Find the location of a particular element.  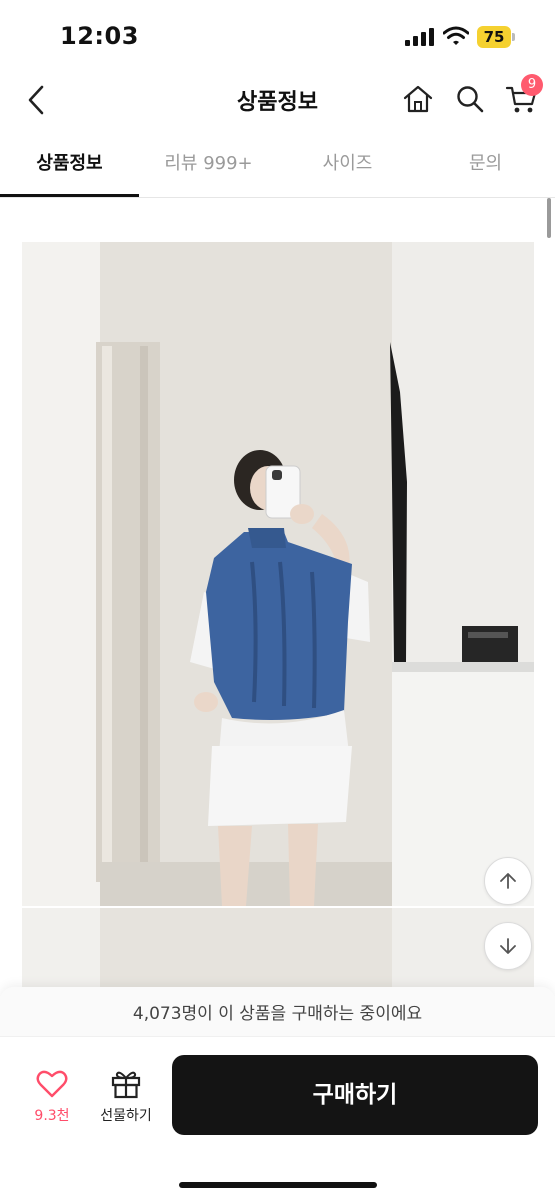

gift-label: 선물하기 is located at coordinates (126, 1116).